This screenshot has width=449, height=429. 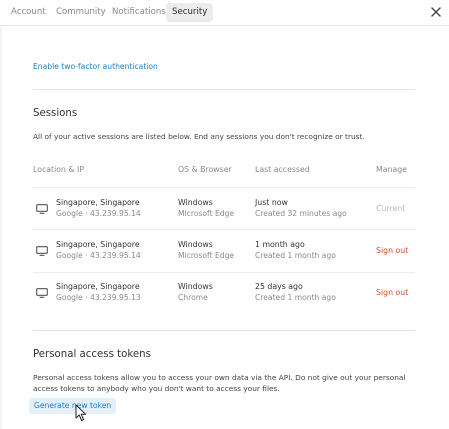 I want to click on tab-account: Account, so click(x=28, y=12).